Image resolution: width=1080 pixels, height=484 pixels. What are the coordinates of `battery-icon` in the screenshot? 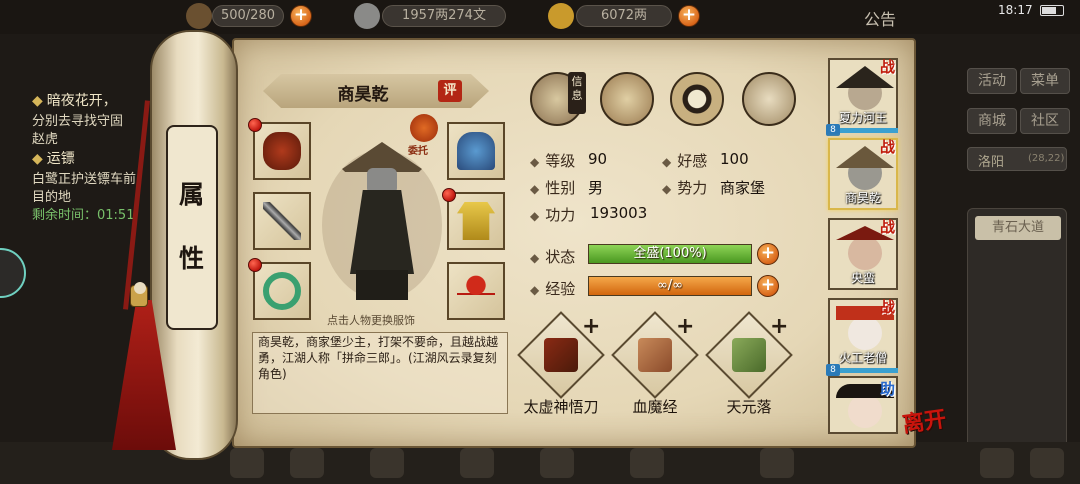 It's located at (1052, 10).